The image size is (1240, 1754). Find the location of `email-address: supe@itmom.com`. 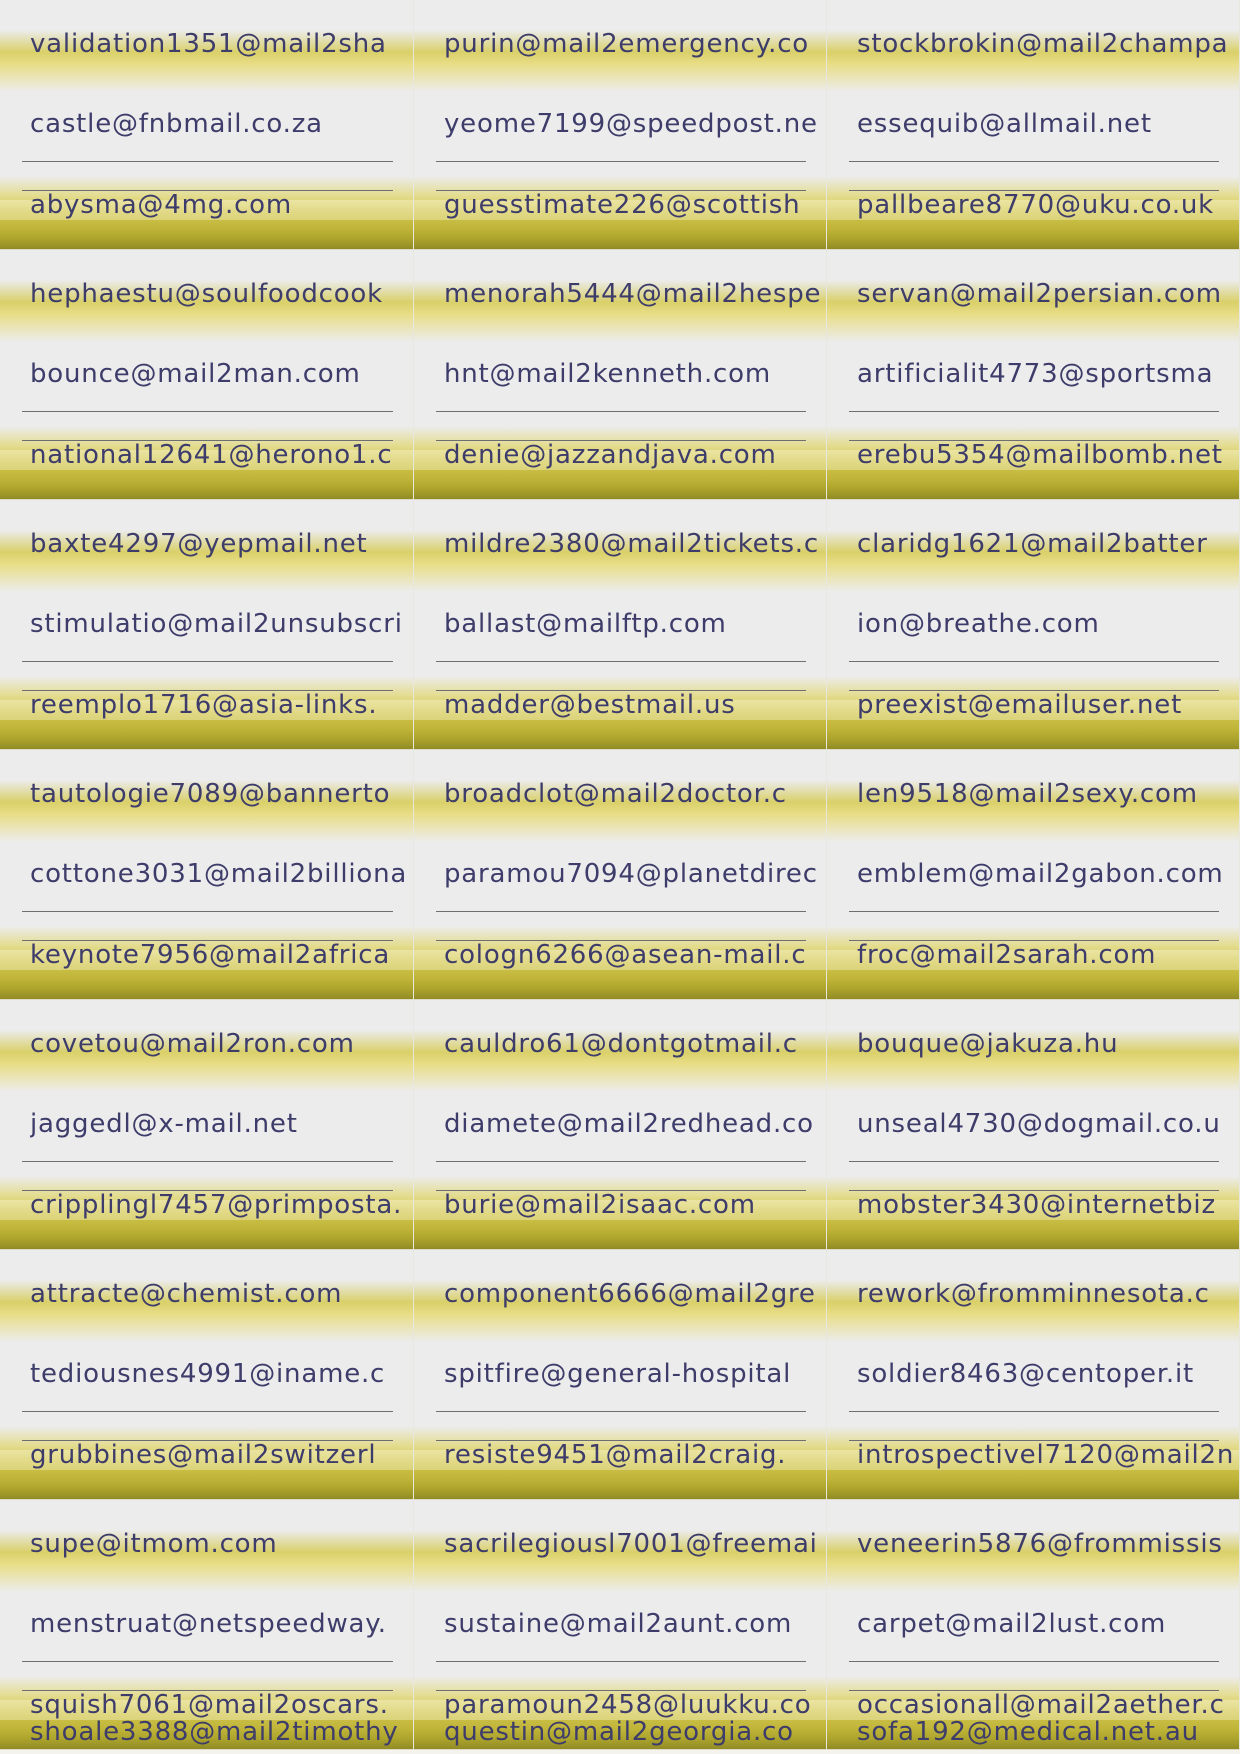

email-address: supe@itmom.com is located at coordinates (154, 1544).